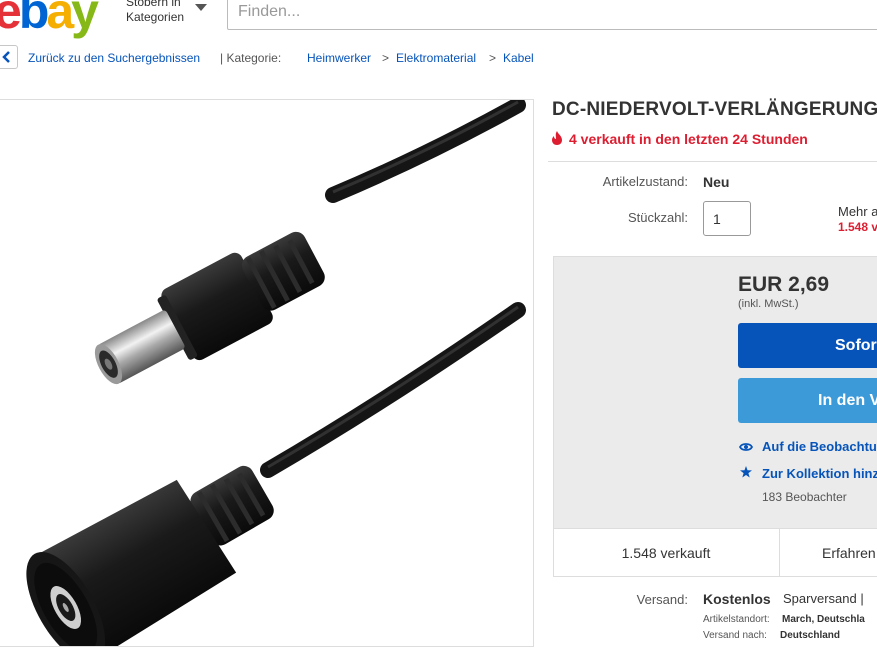 The image size is (877, 651). Describe the element at coordinates (823, 619) in the screenshot. I see `item-location-value: March, Deutschla` at that location.